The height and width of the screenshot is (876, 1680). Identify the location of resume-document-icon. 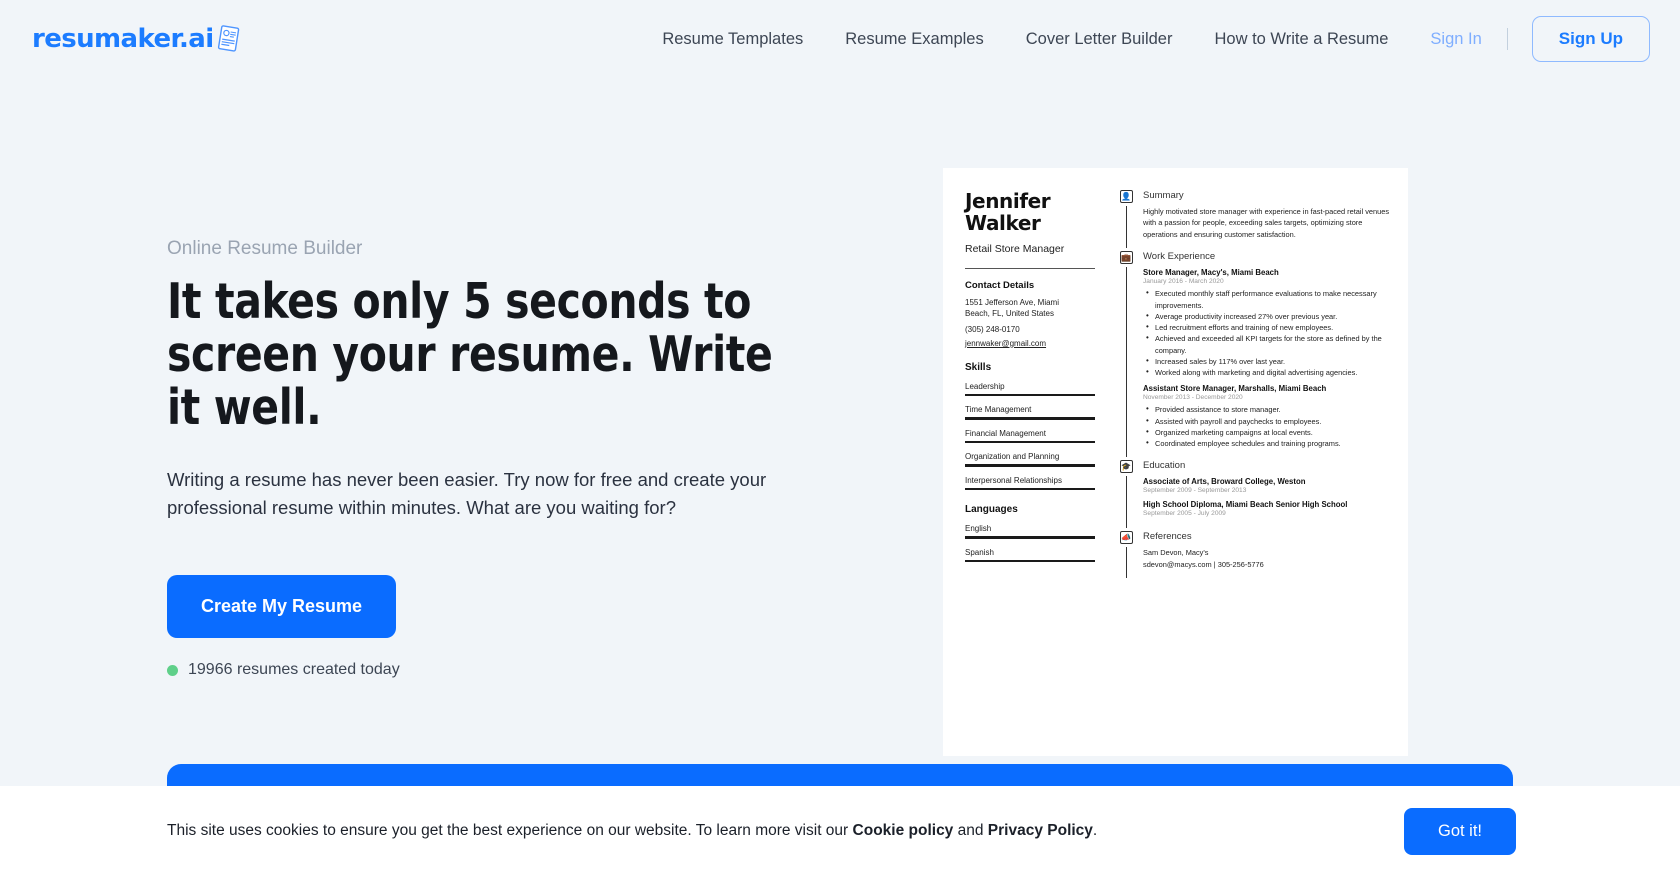
(229, 39).